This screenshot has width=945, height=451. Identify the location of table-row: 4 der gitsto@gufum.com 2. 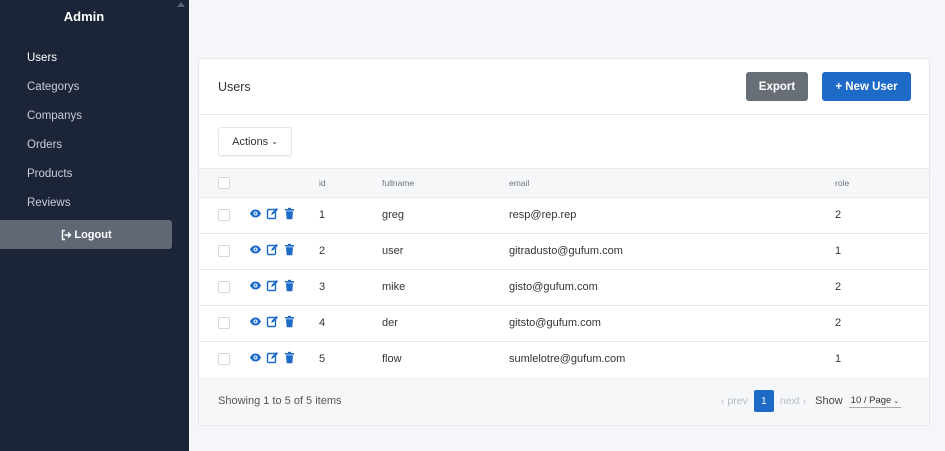
(564, 323).